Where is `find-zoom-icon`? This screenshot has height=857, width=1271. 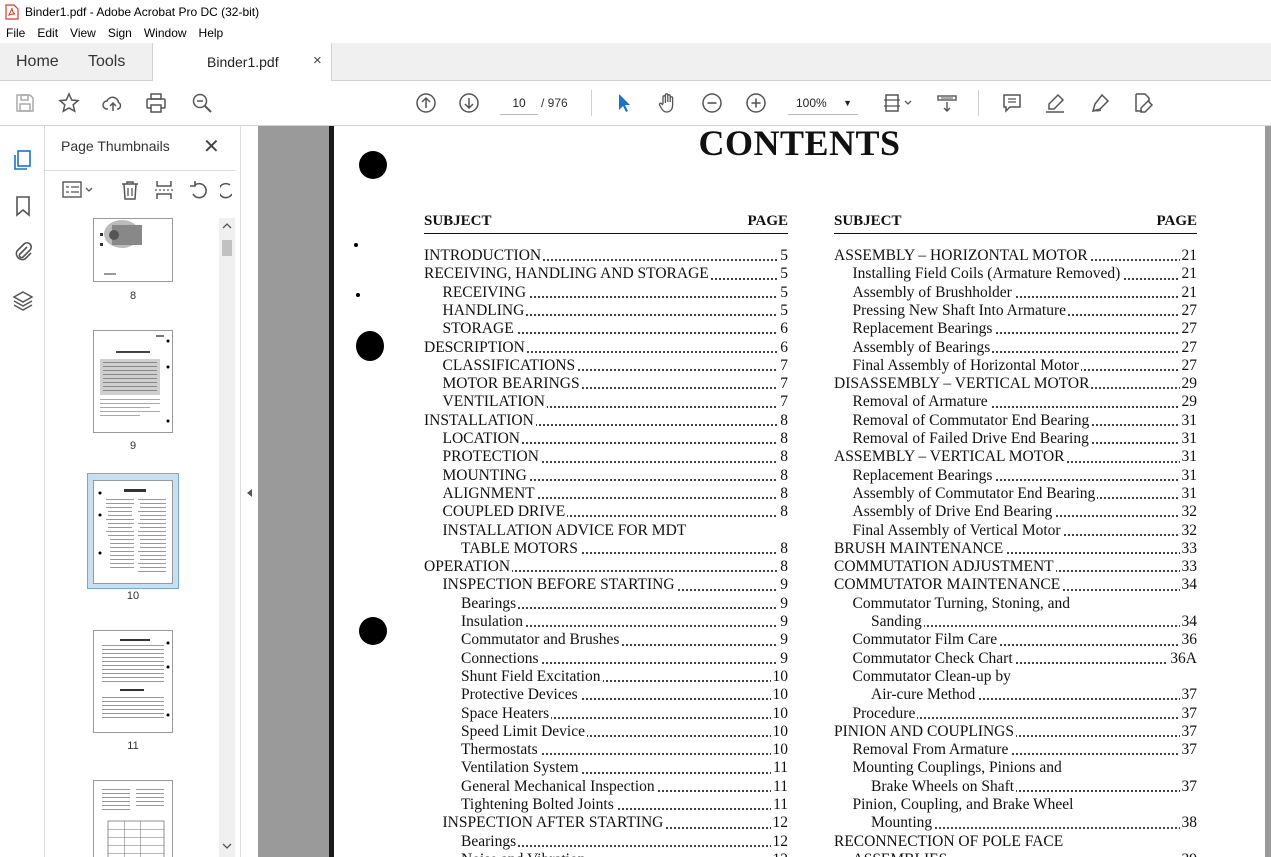
find-zoom-icon is located at coordinates (202, 103).